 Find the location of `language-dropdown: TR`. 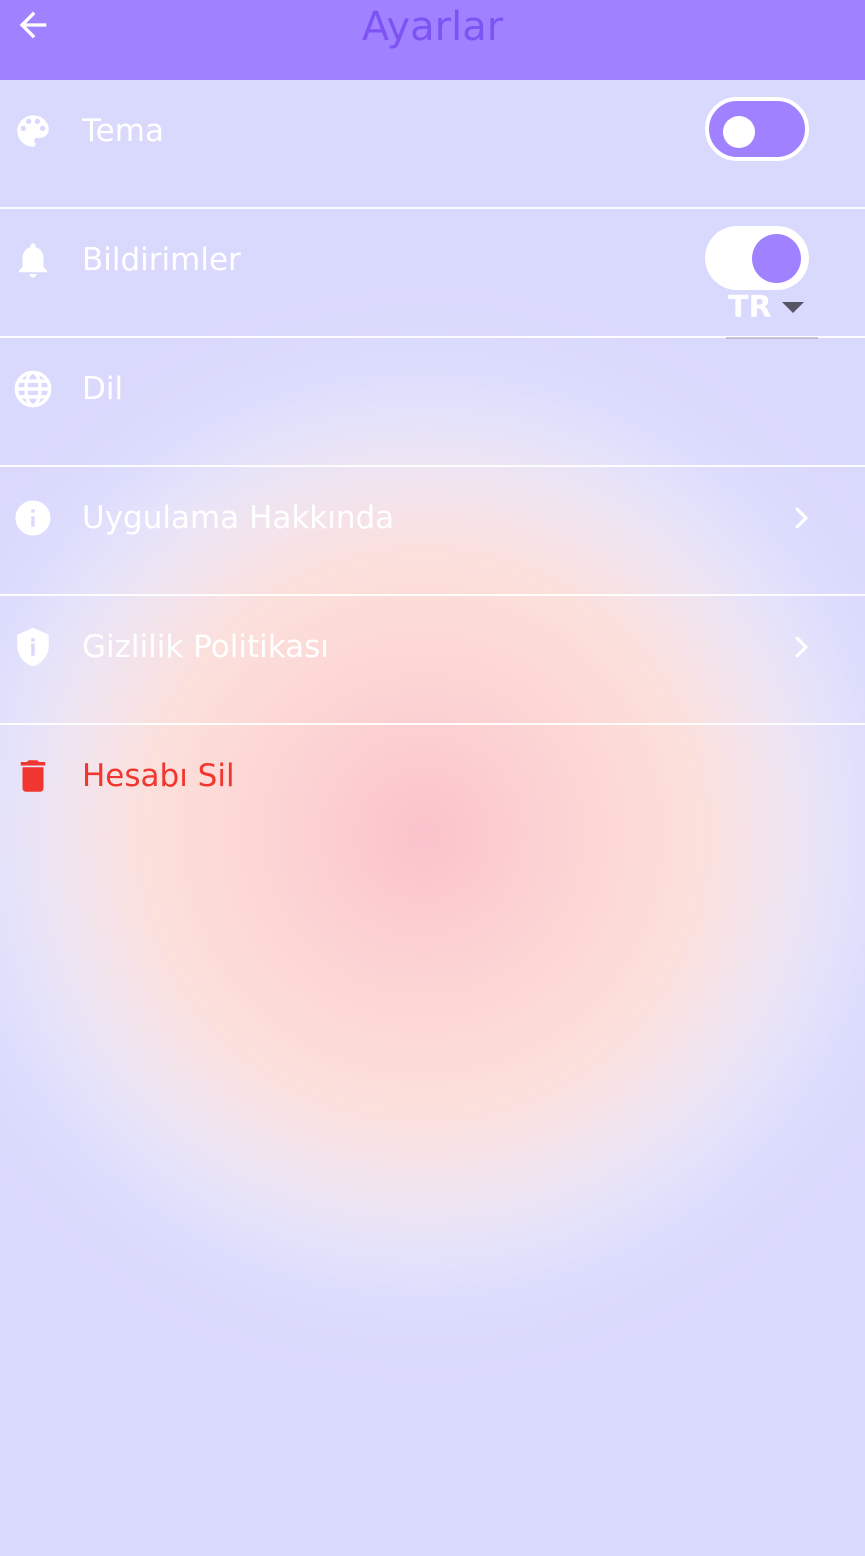

language-dropdown: TR is located at coordinates (772, 311).